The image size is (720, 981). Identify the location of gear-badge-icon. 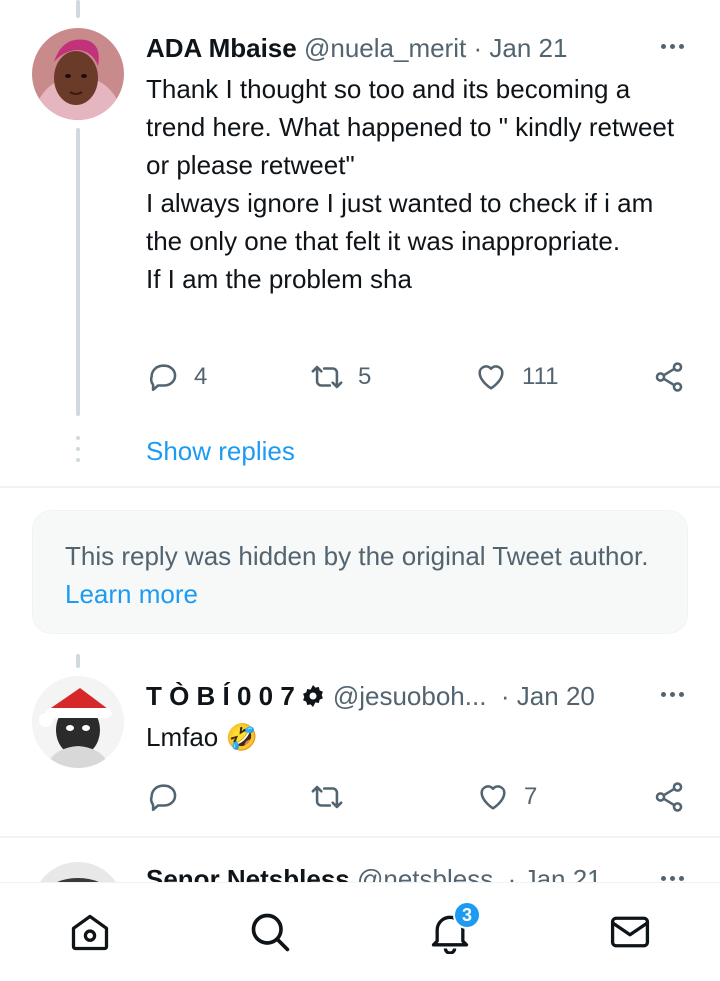
(312, 696).